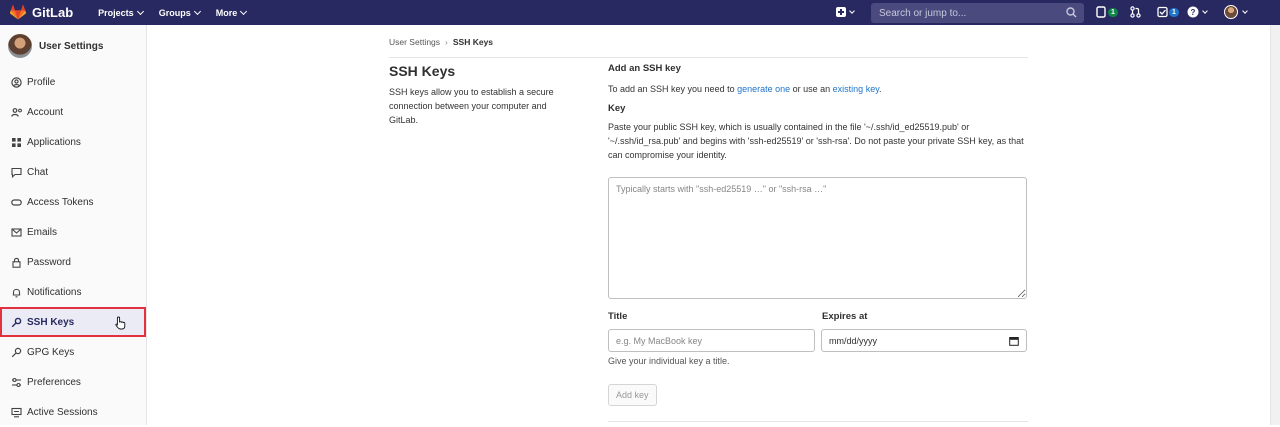 Image resolution: width=1280 pixels, height=427 pixels. What do you see at coordinates (414, 42) in the screenshot?
I see `breadcrumb-parent-link: User Settings` at bounding box center [414, 42].